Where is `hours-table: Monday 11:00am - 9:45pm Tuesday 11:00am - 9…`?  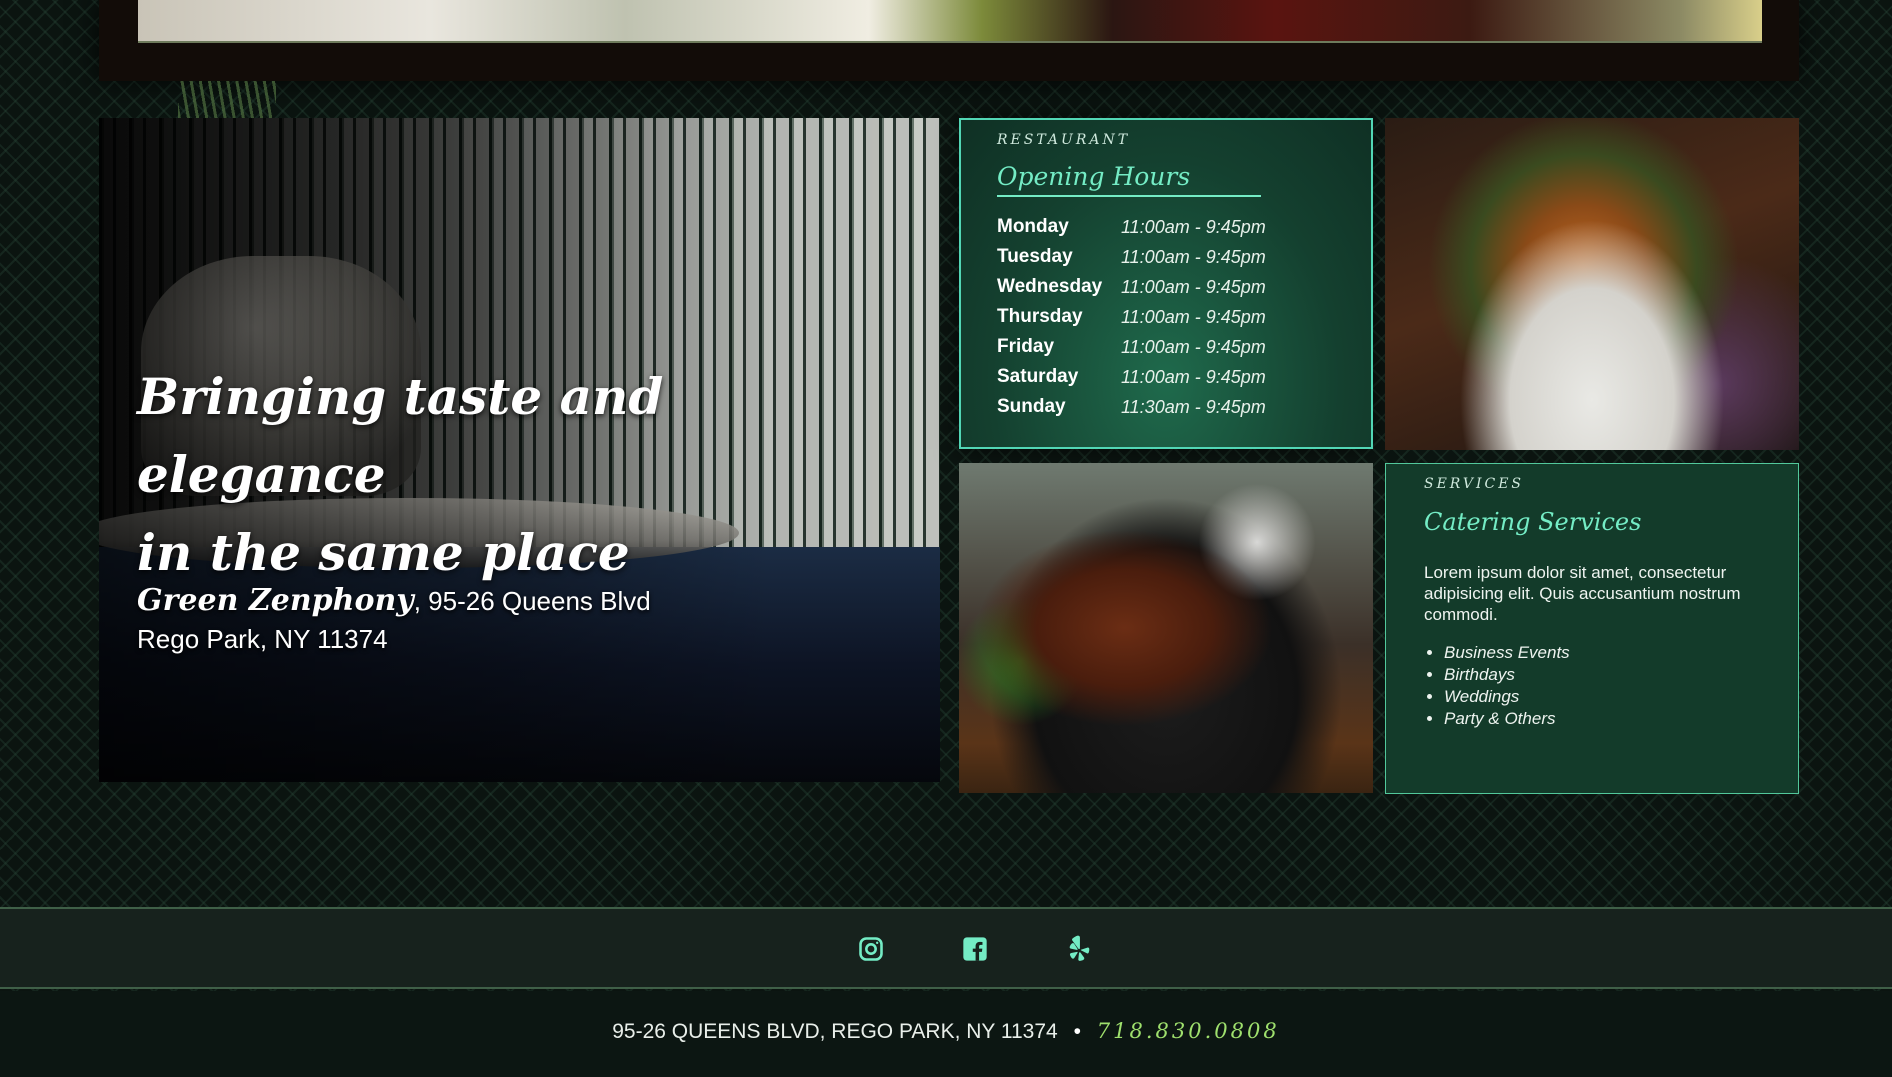 hours-table: Monday 11:00am - 9:45pm Tuesday 11:00am - 9… is located at coordinates (1131, 317).